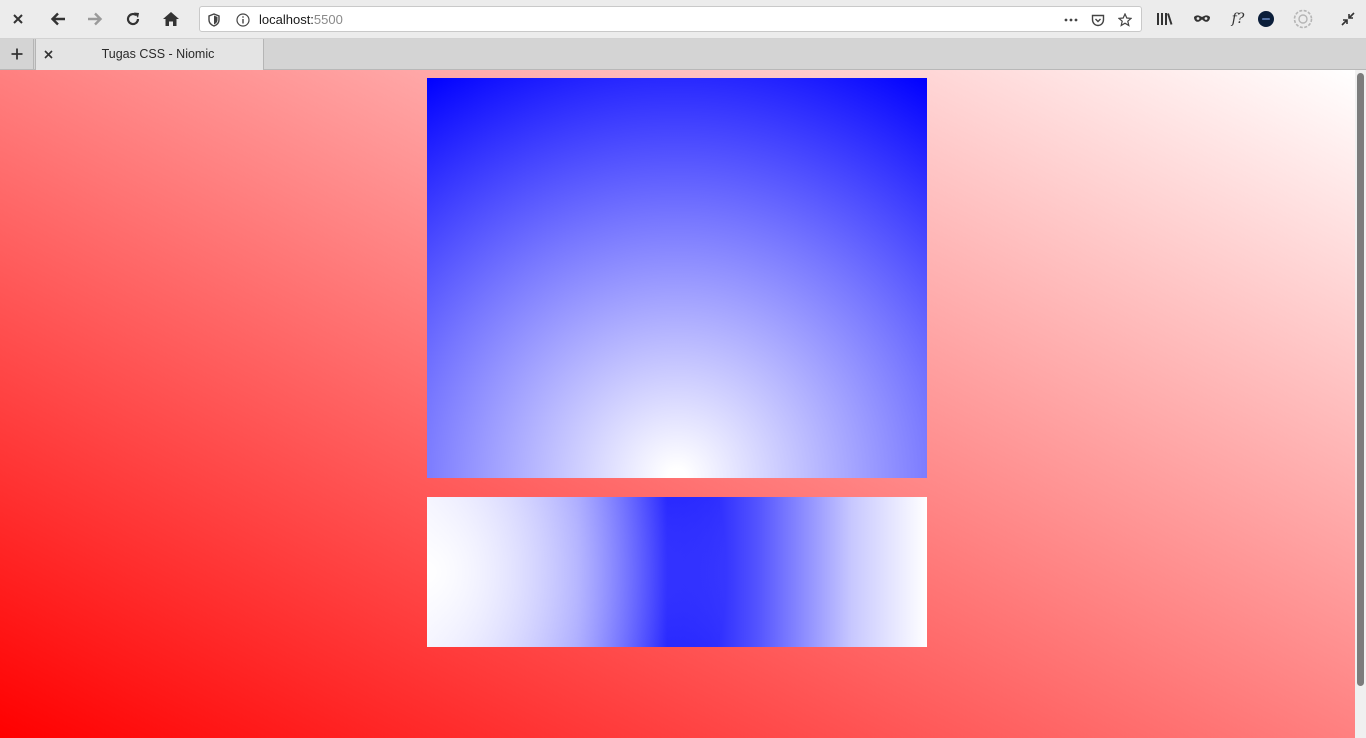  I want to click on url-port: 5500, so click(328, 19).